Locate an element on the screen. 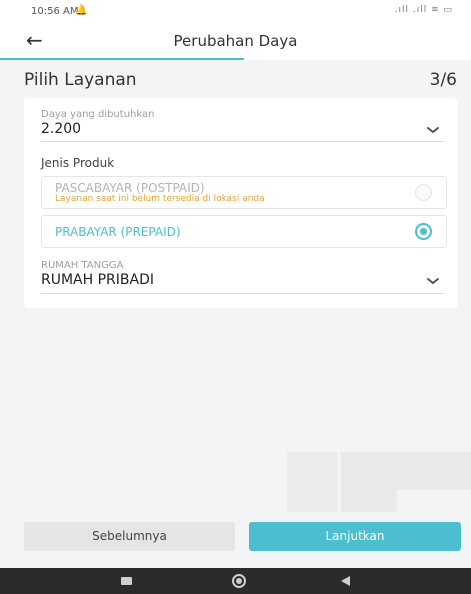 The height and width of the screenshot is (594, 471). bell-icon: 🔔 is located at coordinates (81, 10).